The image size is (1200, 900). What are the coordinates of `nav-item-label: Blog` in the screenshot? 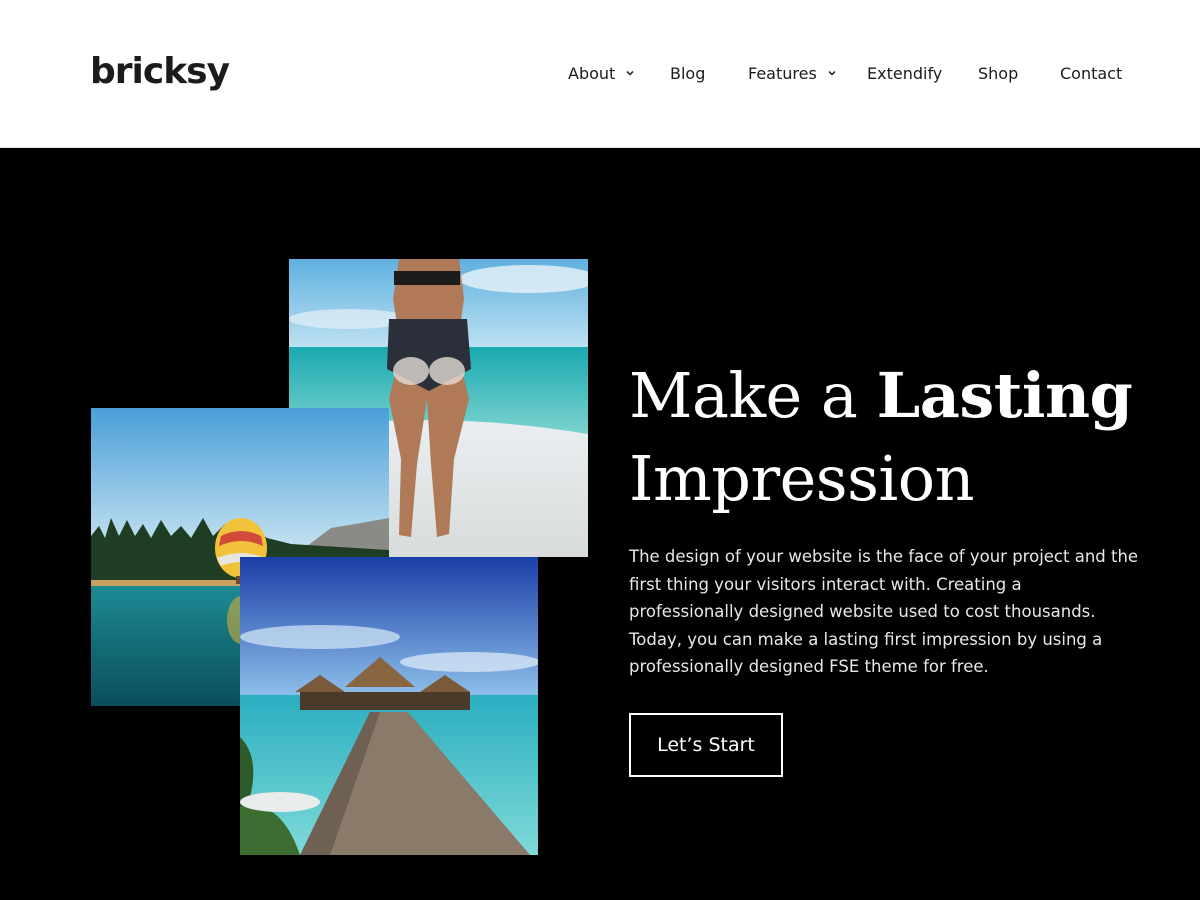 It's located at (688, 73).